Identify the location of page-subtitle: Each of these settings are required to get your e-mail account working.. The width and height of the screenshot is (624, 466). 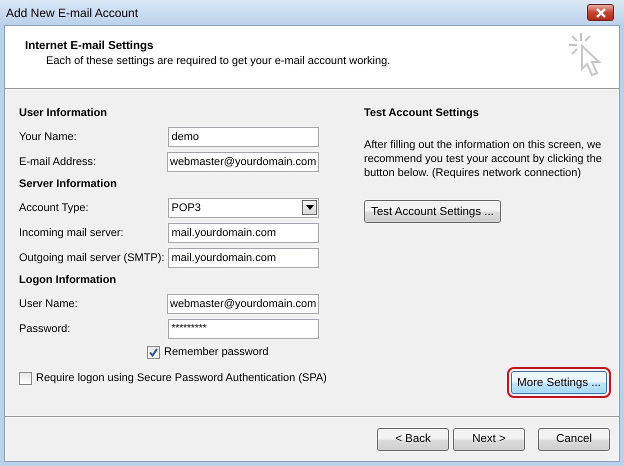
(217, 61).